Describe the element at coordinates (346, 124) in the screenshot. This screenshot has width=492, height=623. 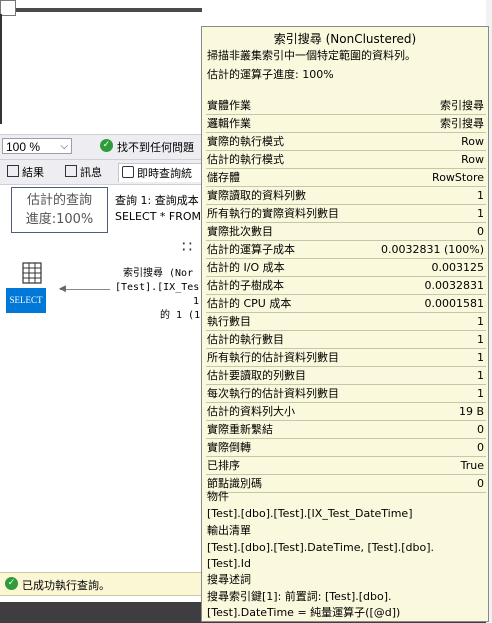
I see `property-row: 邏輯作業 索引搜尋` at that location.